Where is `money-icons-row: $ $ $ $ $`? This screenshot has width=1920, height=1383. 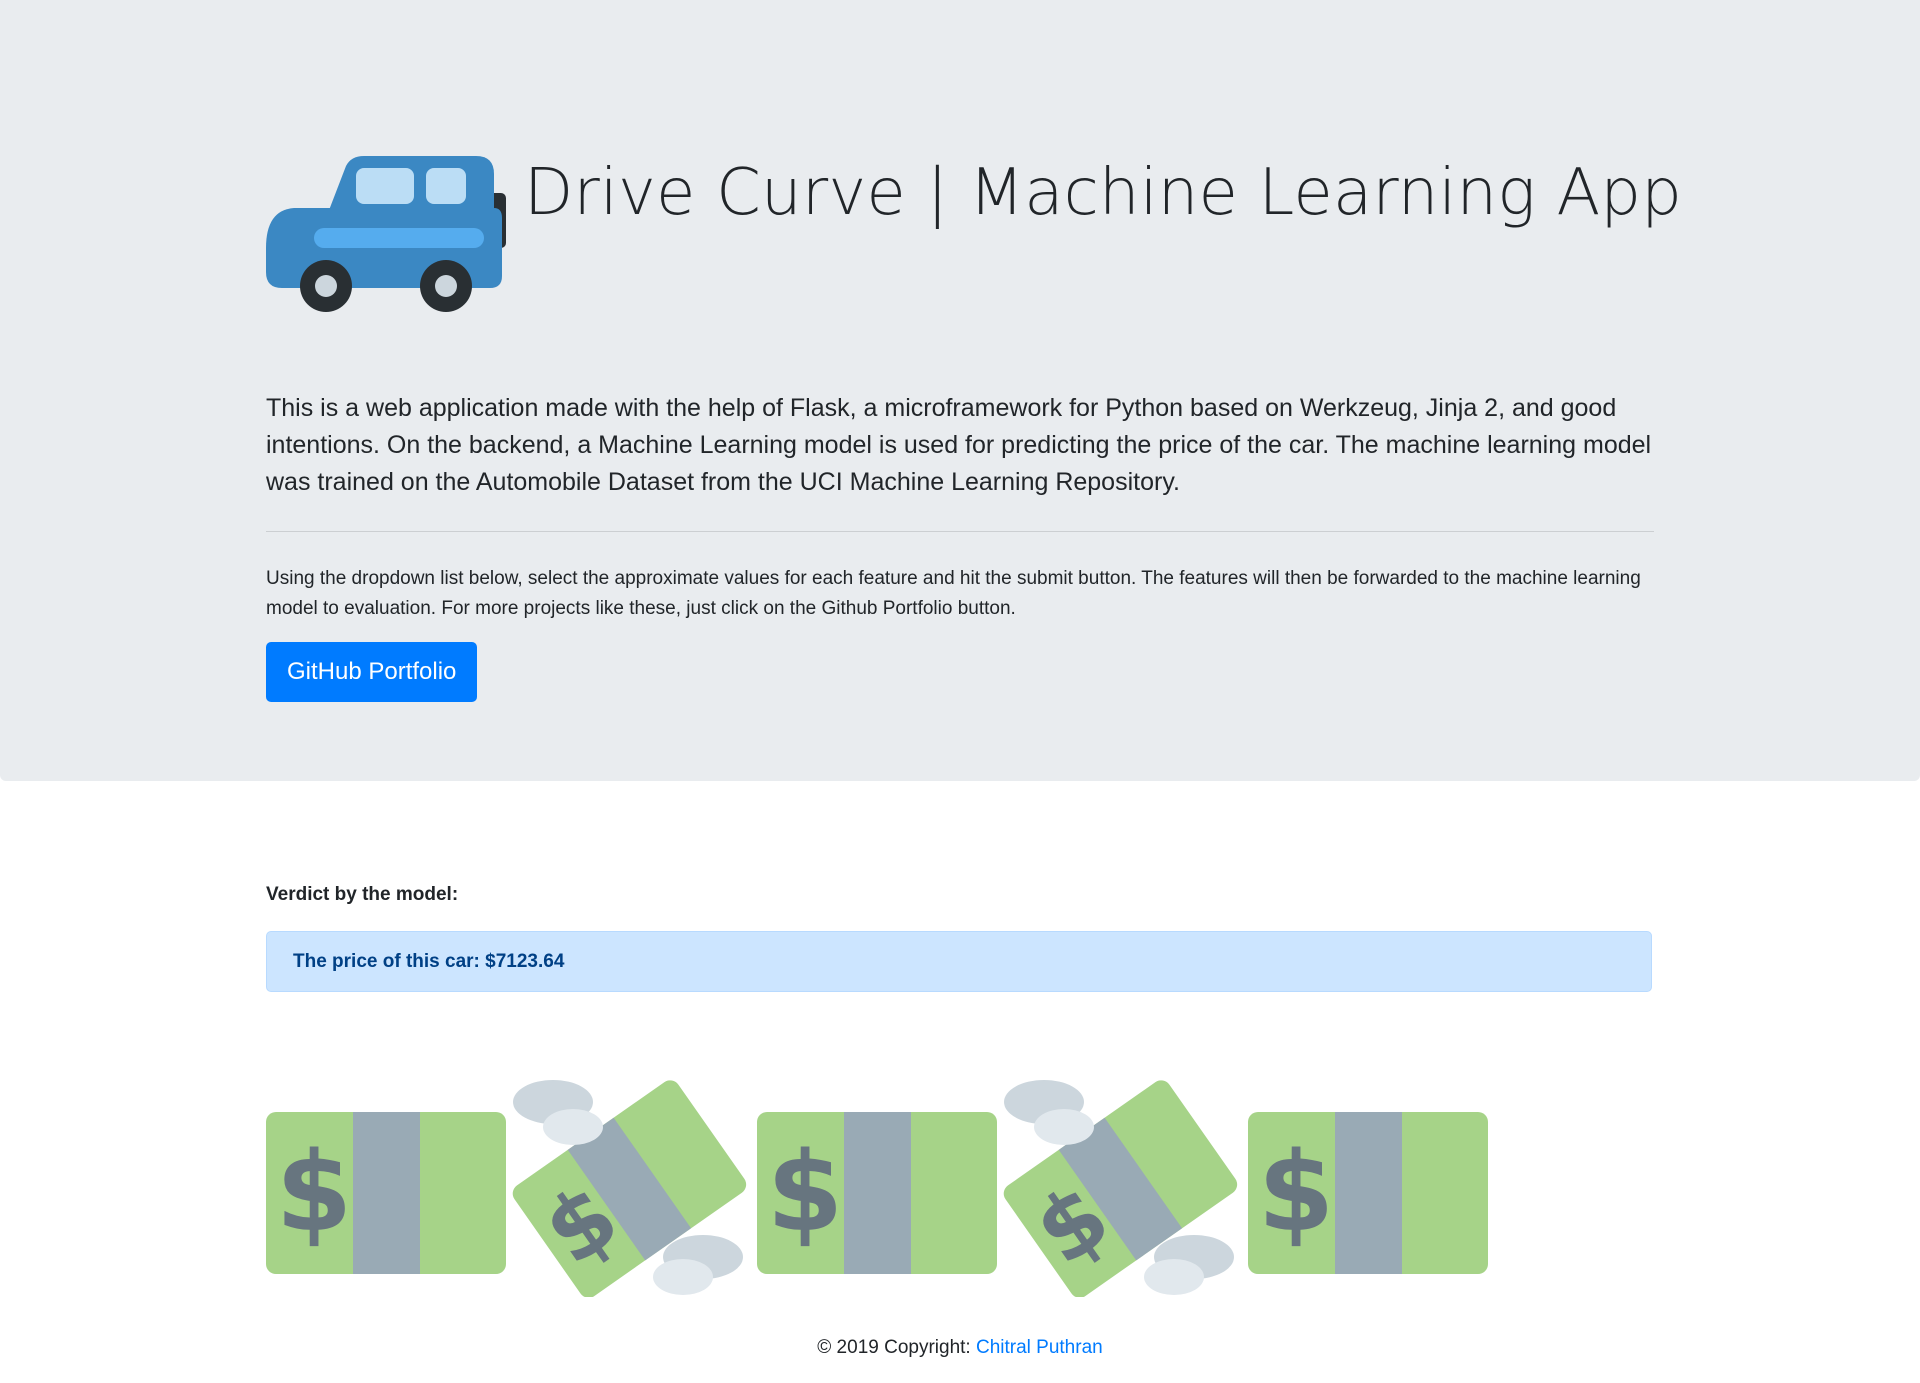
money-icons-row: $ $ $ $ $ is located at coordinates (881, 1187).